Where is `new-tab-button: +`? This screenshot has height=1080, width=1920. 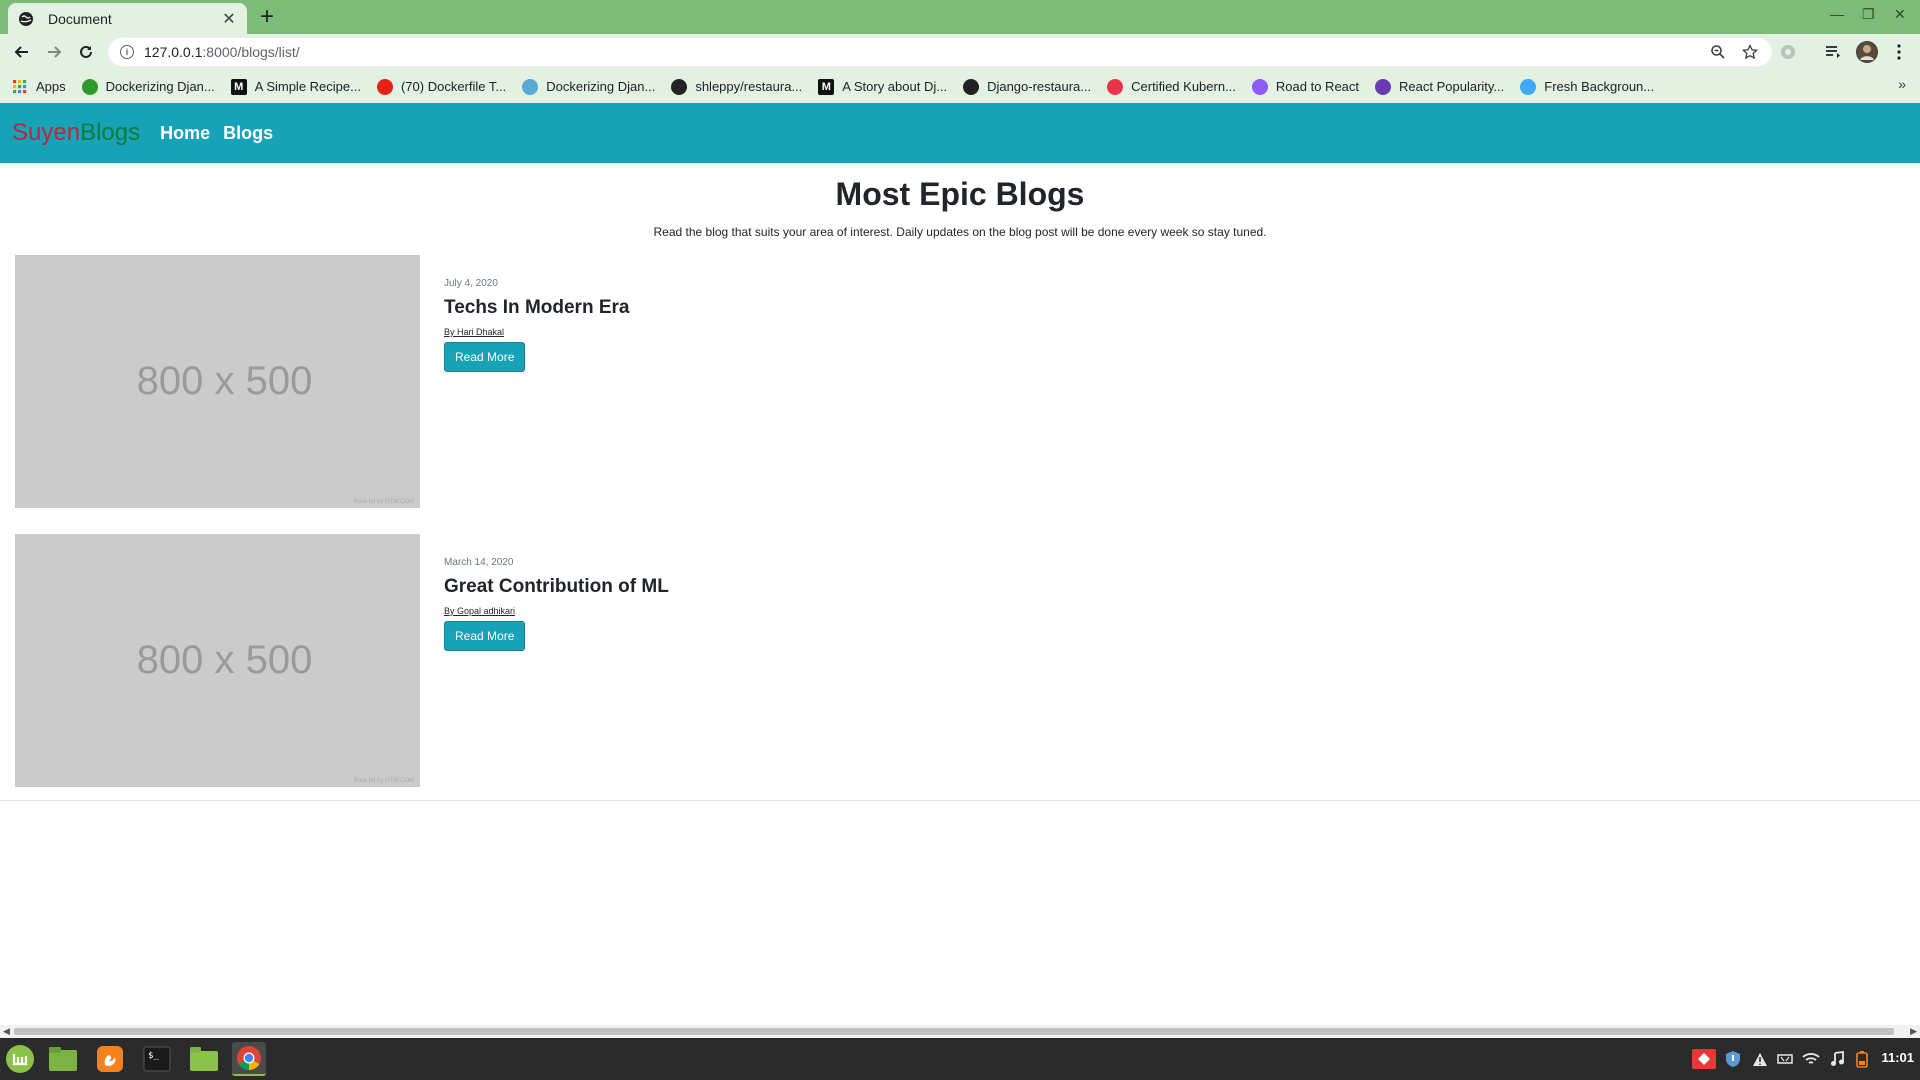
new-tab-button: + is located at coordinates (267, 17).